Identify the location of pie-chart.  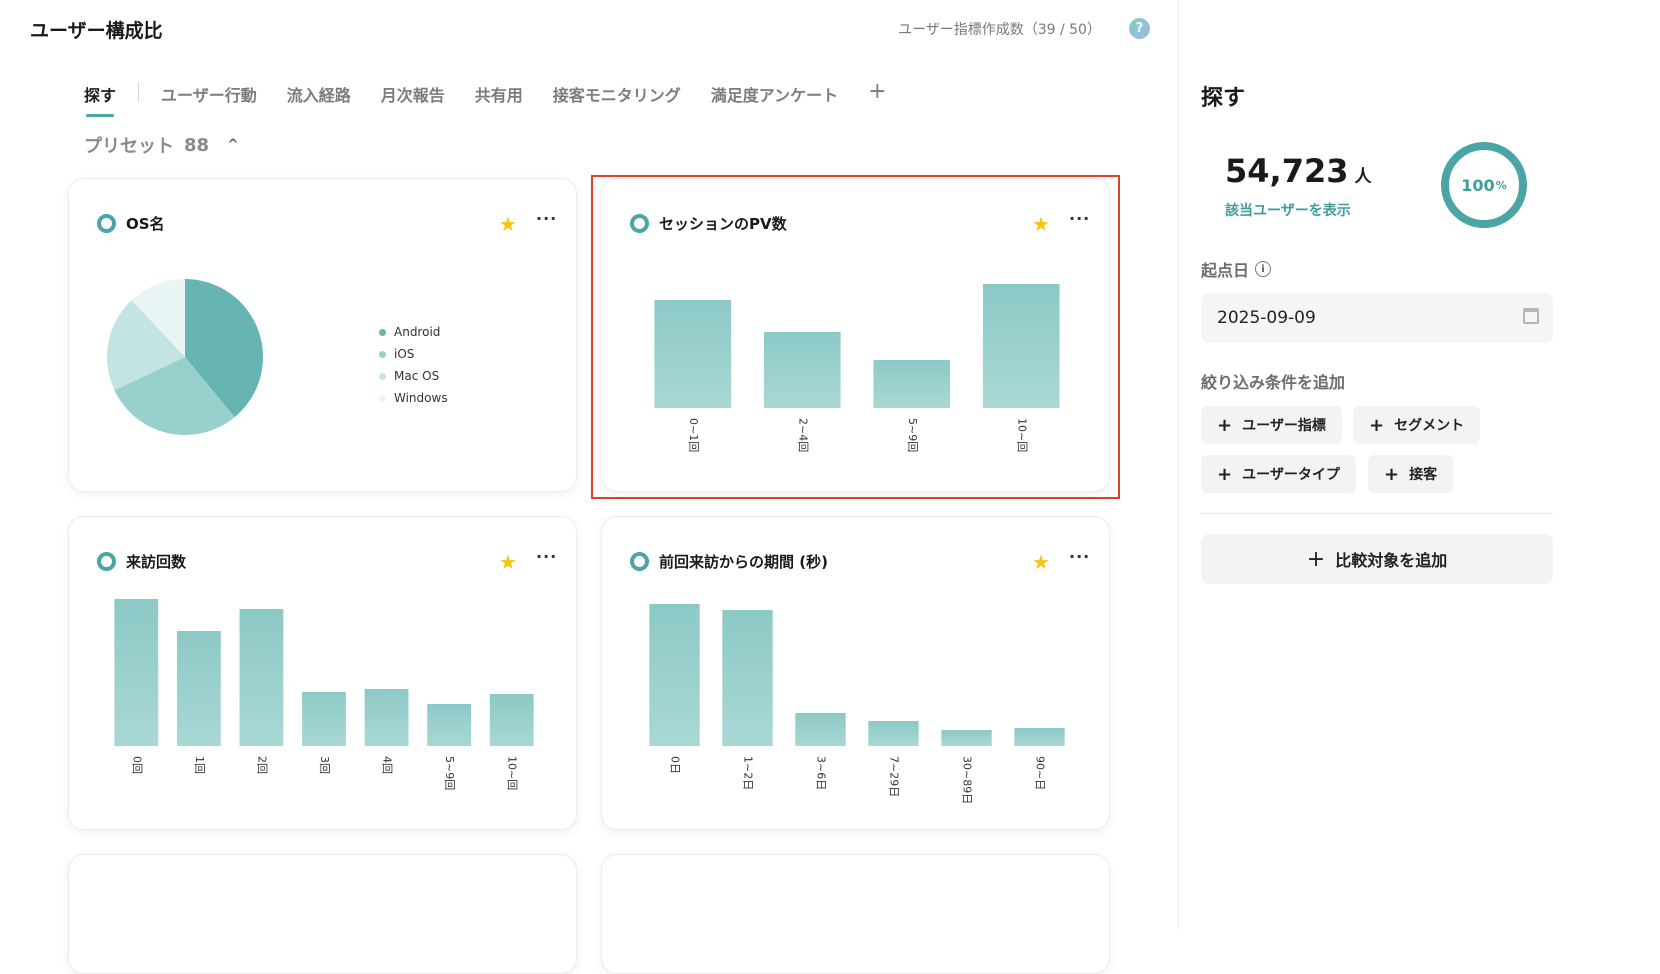
(185, 357).